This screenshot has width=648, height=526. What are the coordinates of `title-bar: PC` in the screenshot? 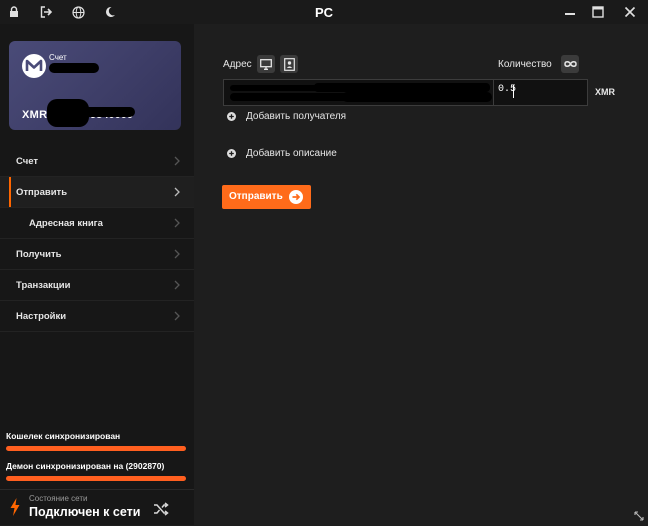 It's located at (324, 12).